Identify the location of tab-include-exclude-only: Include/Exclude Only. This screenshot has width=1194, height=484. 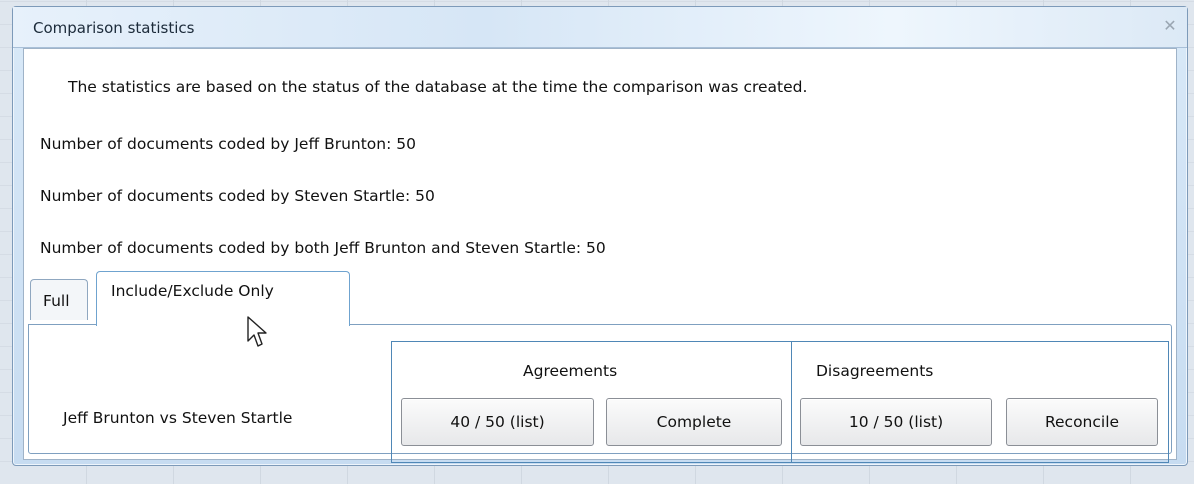
(223, 298).